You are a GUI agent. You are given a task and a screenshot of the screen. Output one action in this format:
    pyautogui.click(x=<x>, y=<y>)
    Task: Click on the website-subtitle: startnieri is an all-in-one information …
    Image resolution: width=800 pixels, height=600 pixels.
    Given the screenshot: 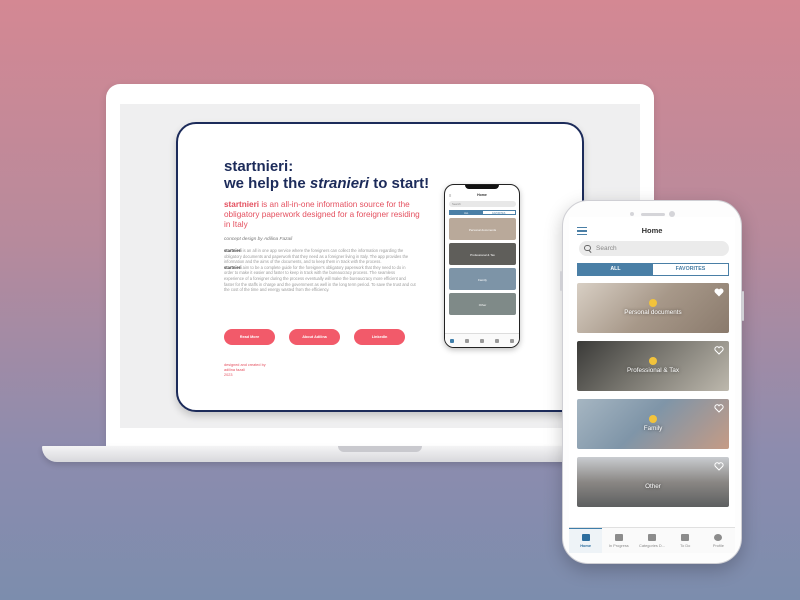 What is the action you would take?
    pyautogui.click(x=322, y=214)
    